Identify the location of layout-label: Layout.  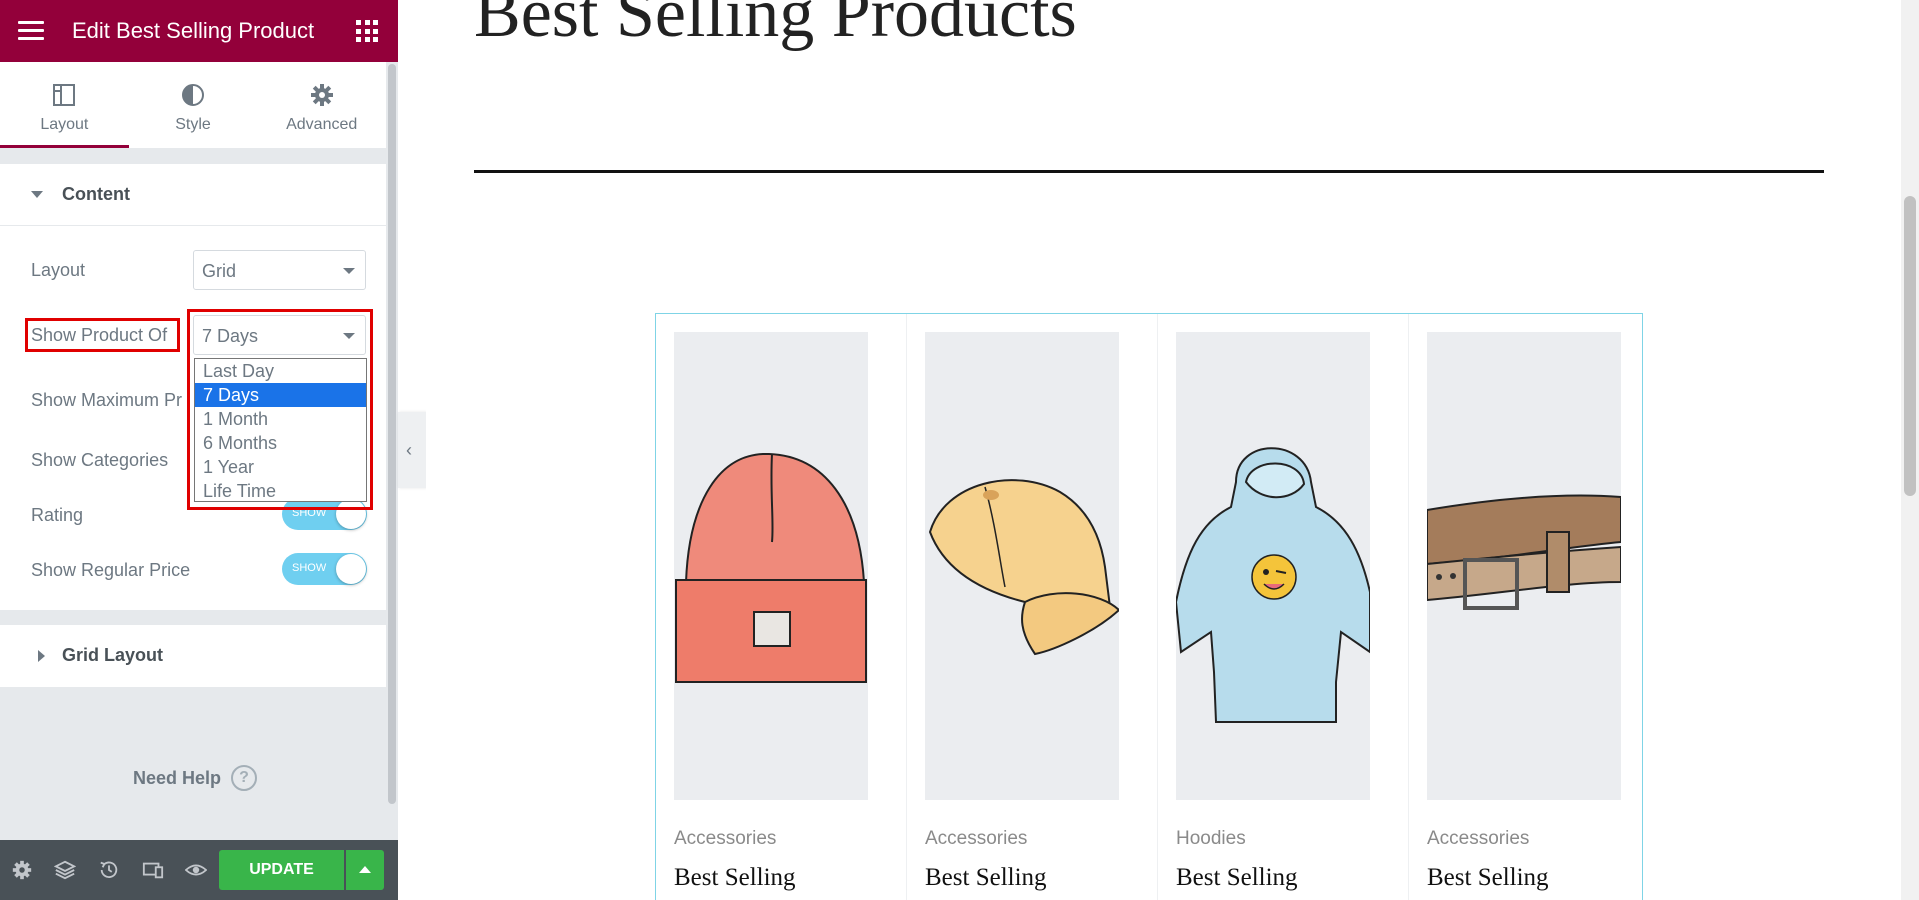
(58, 270).